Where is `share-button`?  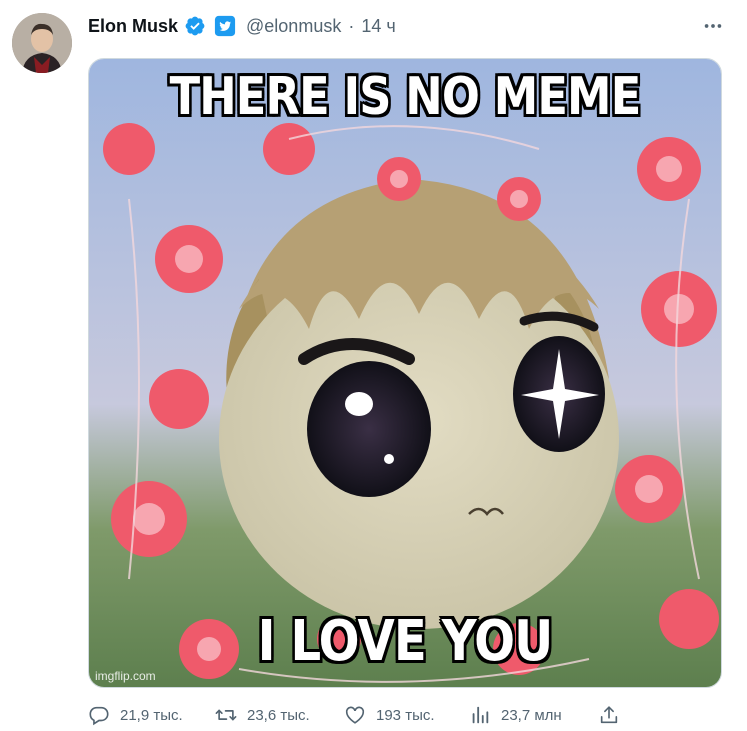
share-button is located at coordinates (609, 715).